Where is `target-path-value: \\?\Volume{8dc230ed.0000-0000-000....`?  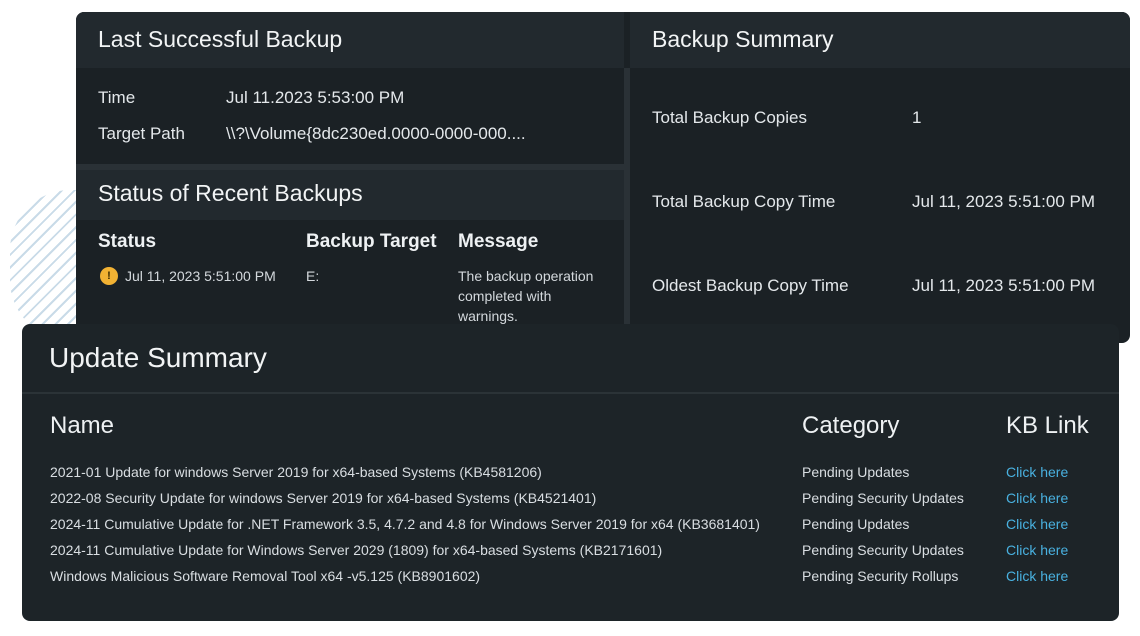 target-path-value: \\?\Volume{8dc230ed.0000-0000-000.... is located at coordinates (376, 133).